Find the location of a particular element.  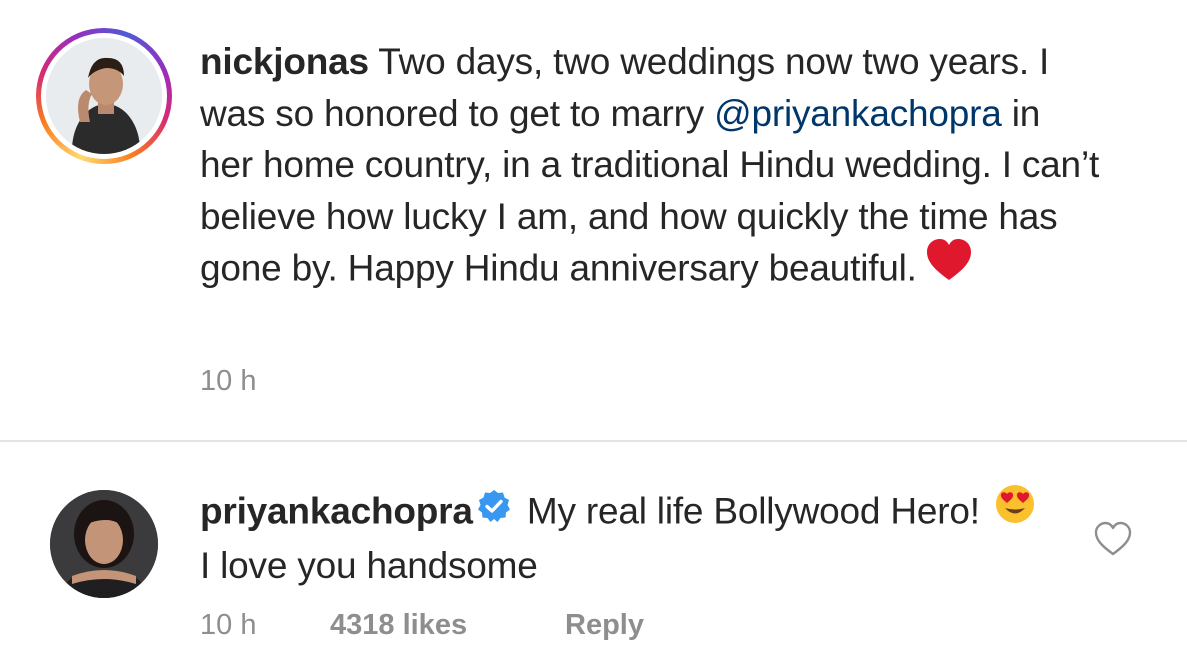

red-heart-icon is located at coordinates (949, 267).